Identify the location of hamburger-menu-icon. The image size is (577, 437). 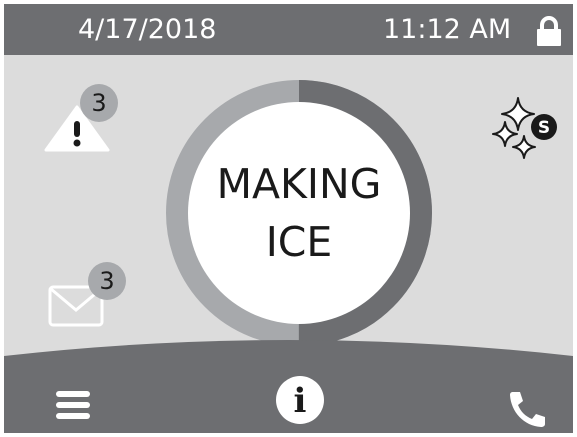
(73, 405).